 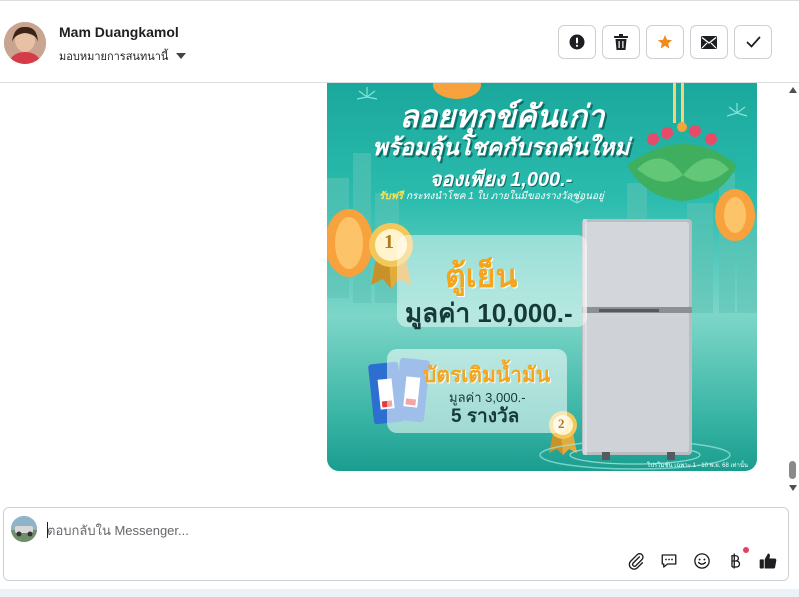 What do you see at coordinates (389, 242) in the screenshot?
I see `prize1-rank-badge: 1` at bounding box center [389, 242].